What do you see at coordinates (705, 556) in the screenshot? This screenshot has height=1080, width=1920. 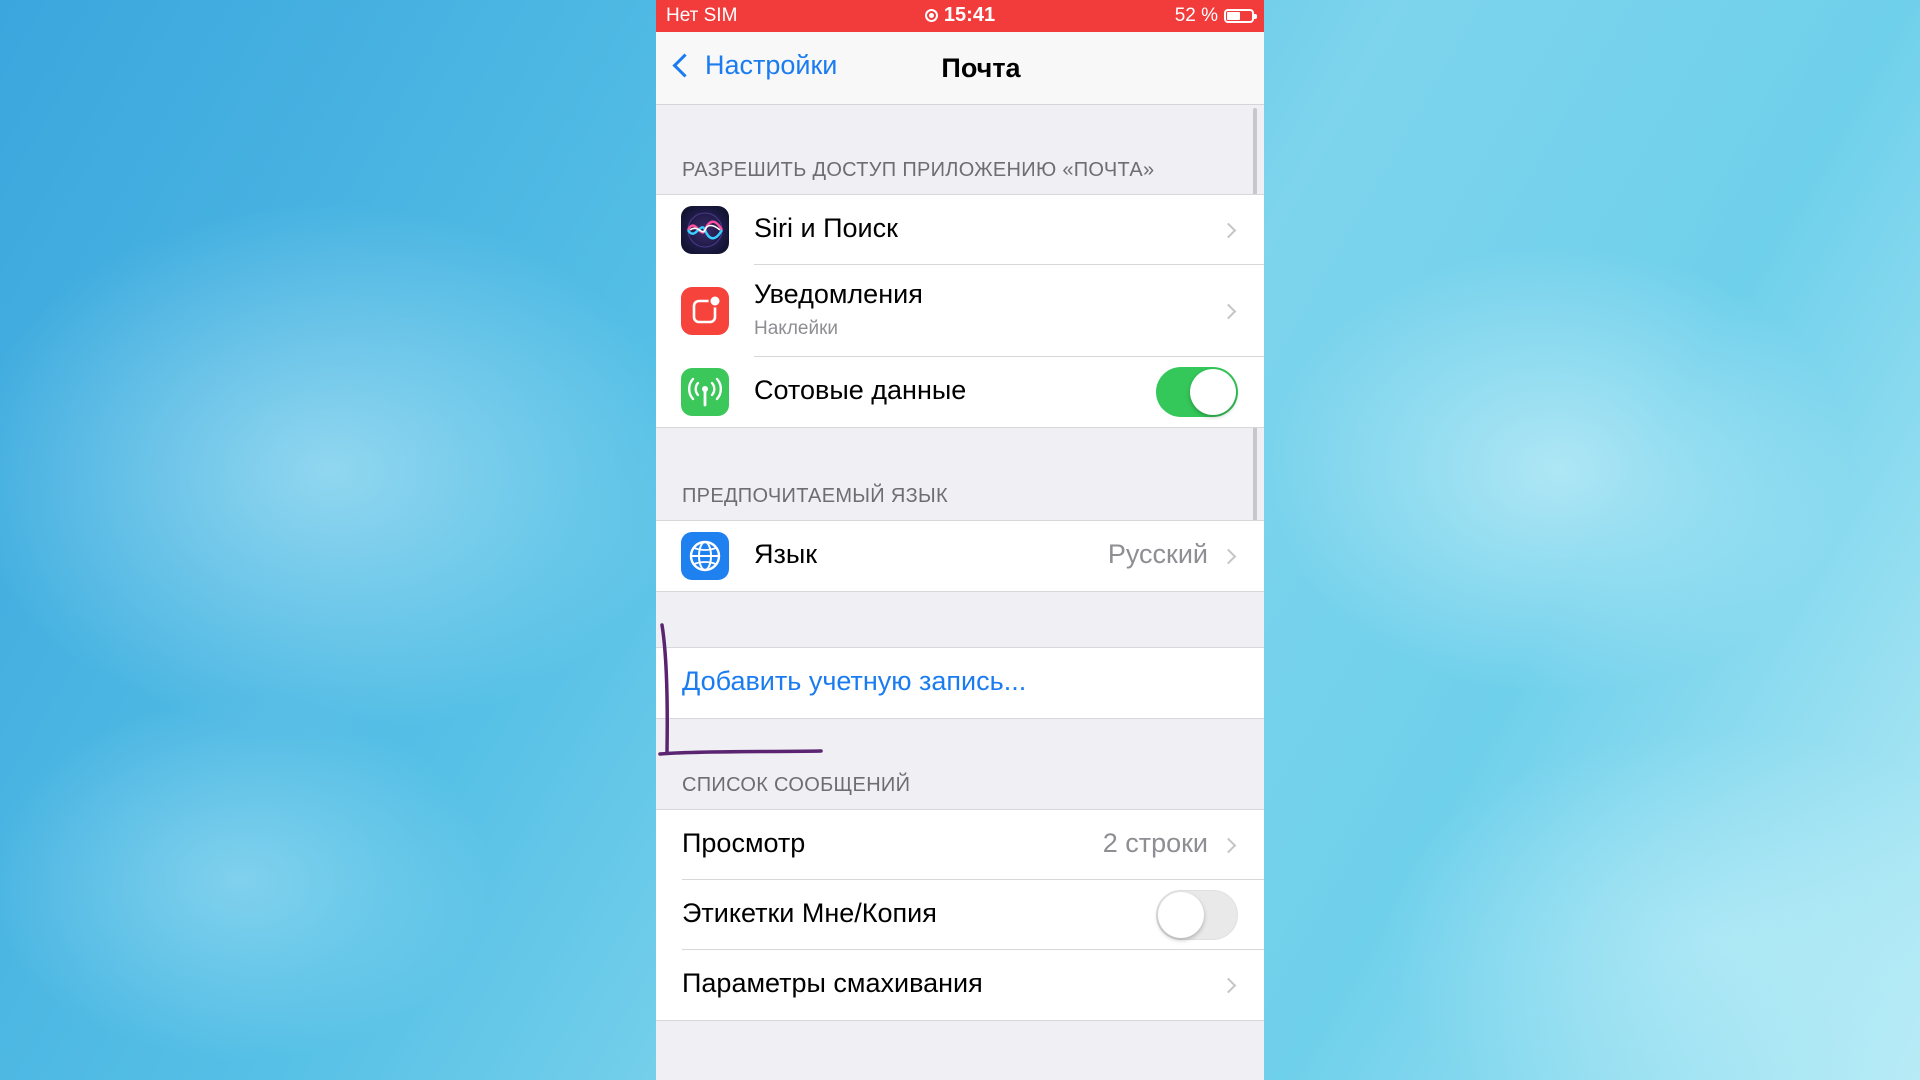 I see `globe-icon` at bounding box center [705, 556].